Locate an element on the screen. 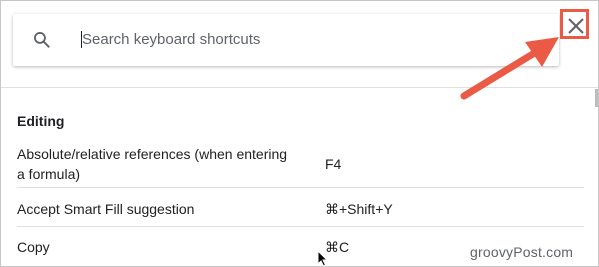 Image resolution: width=599 pixels, height=267 pixels. header-divider is located at coordinates (299, 87).